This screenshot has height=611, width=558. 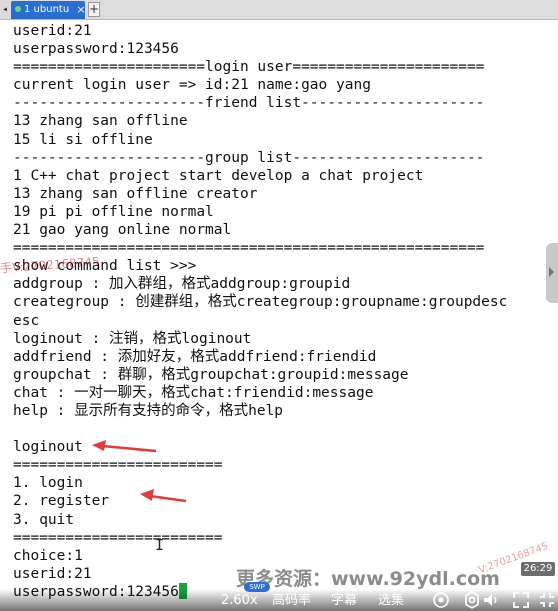 What do you see at coordinates (18, 9) in the screenshot?
I see `session-status-icon` at bounding box center [18, 9].